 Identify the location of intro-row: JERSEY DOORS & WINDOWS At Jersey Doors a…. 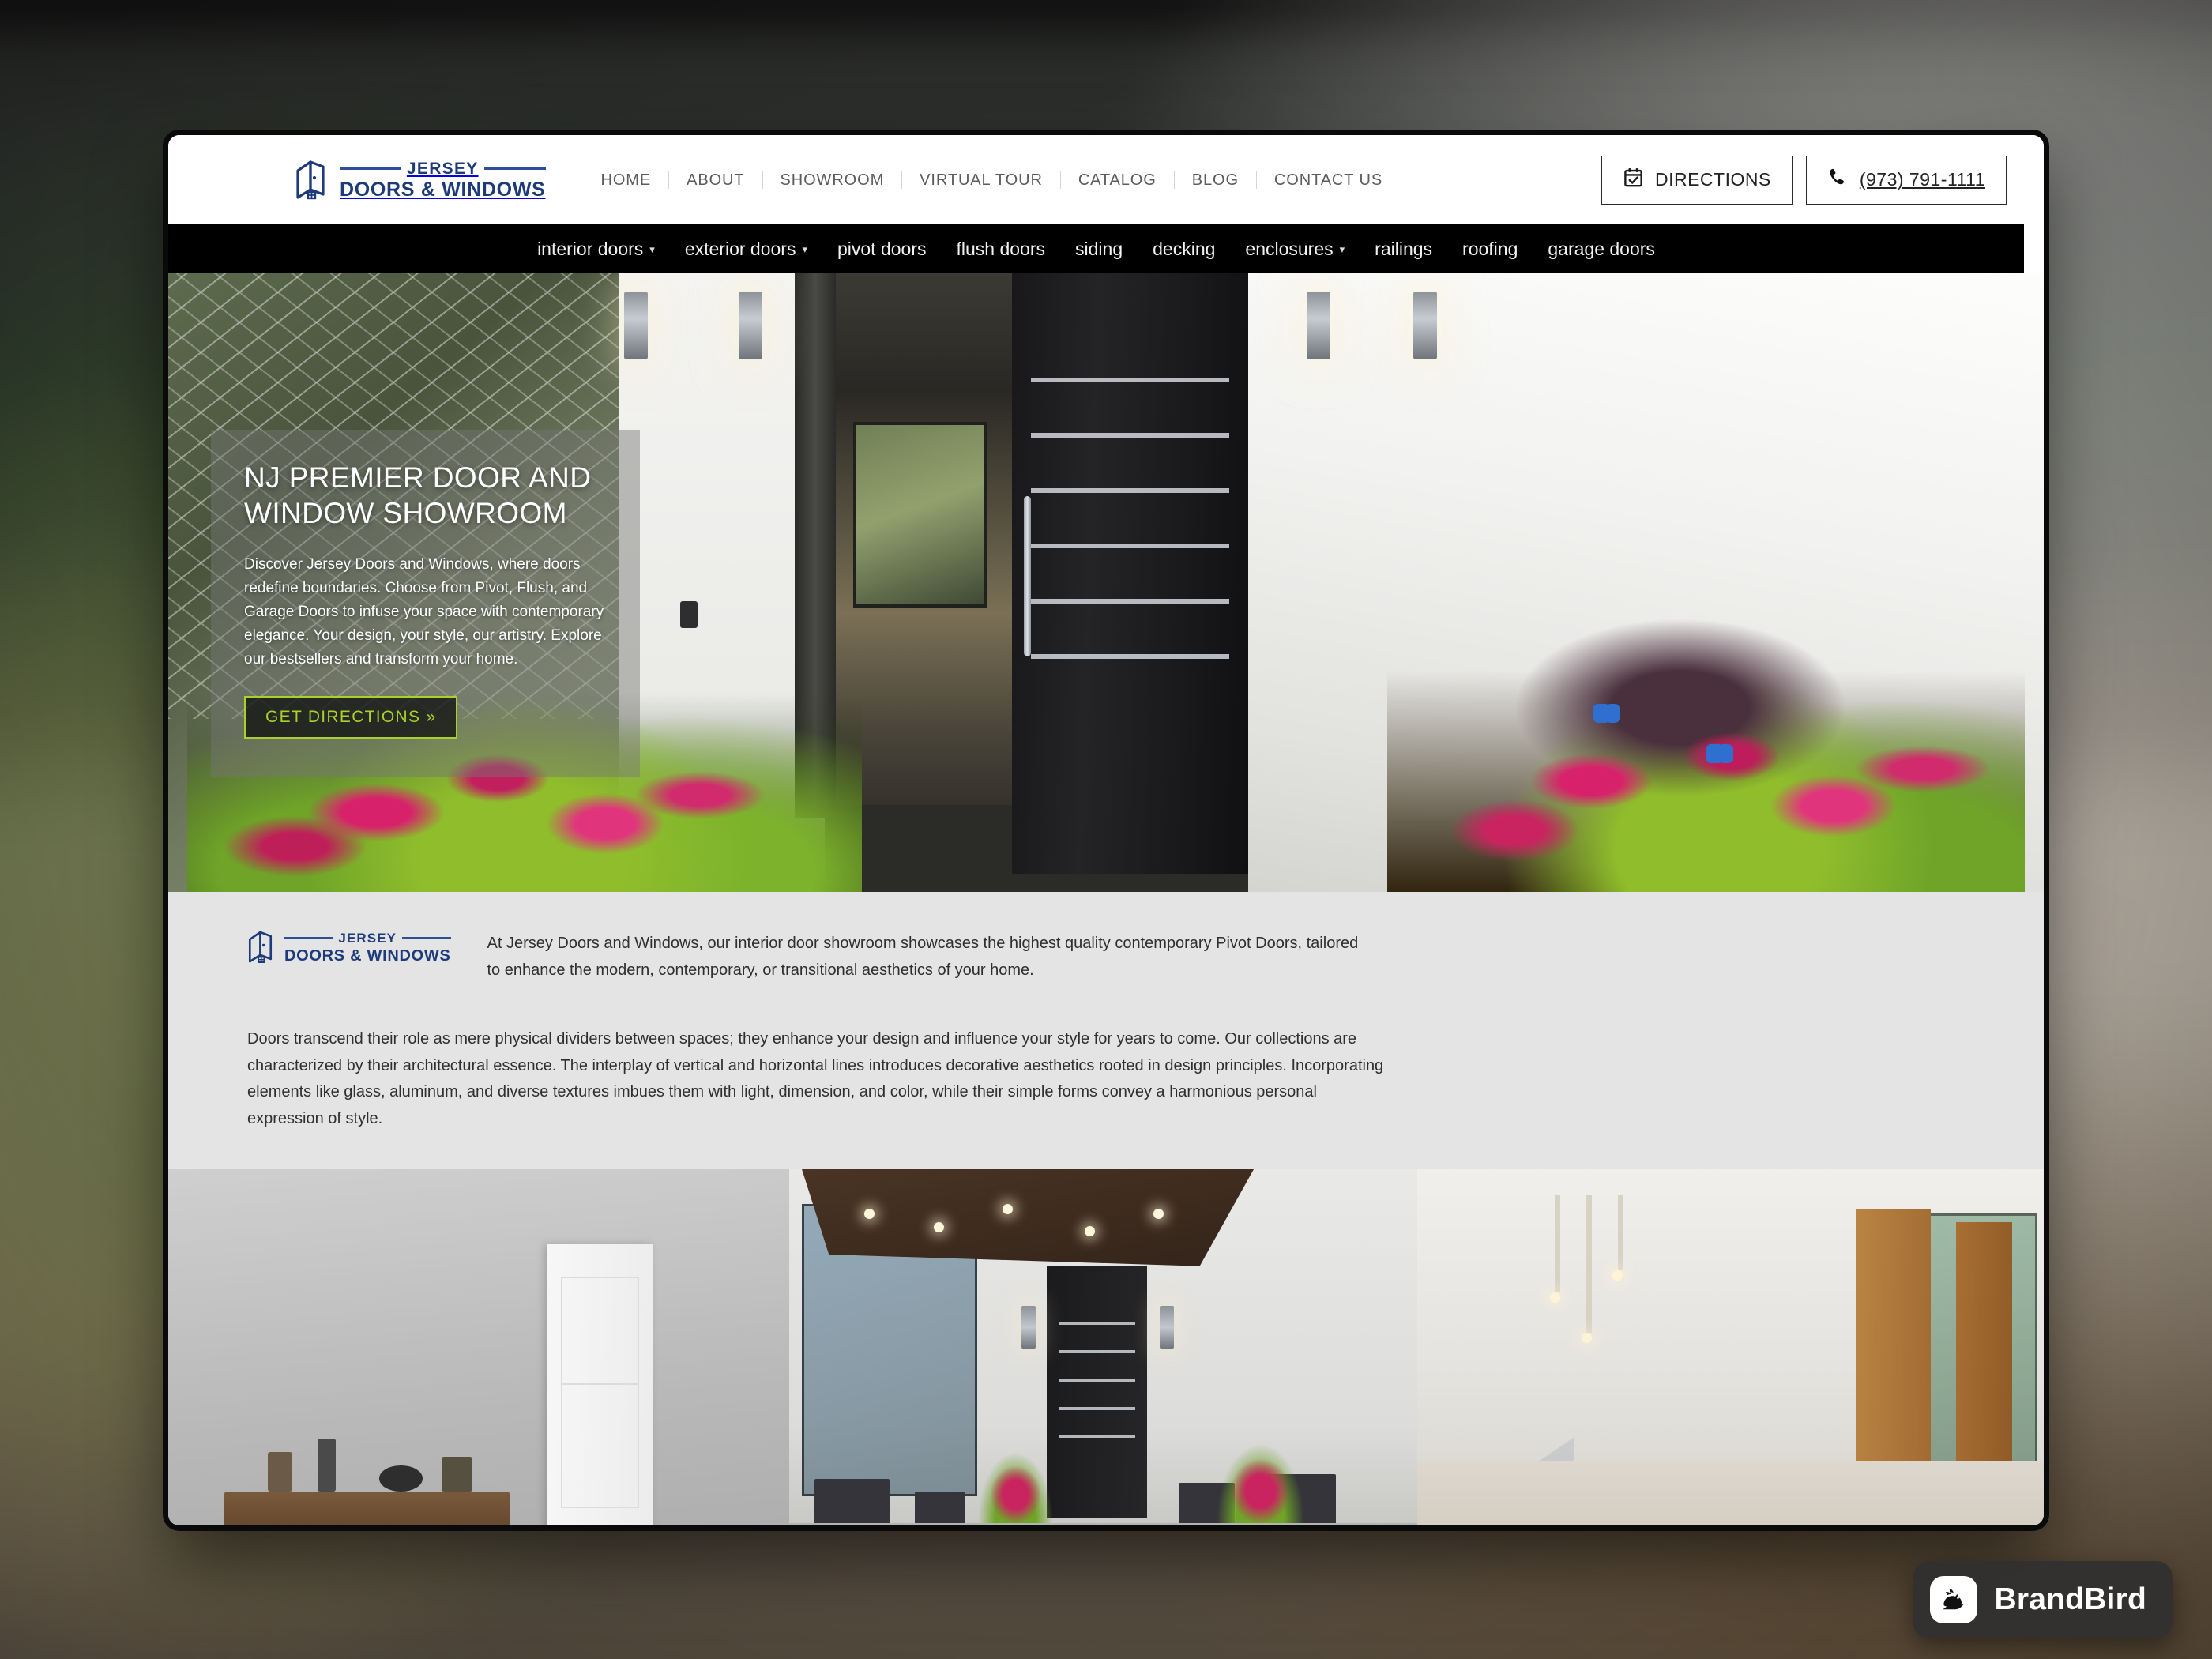
(1106, 955).